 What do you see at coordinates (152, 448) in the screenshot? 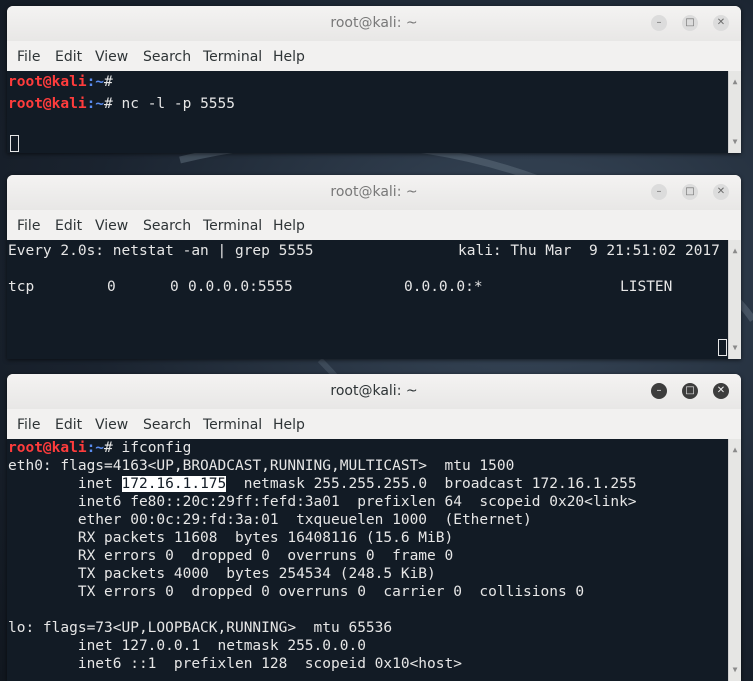
I see `command-text: ifconfig` at bounding box center [152, 448].